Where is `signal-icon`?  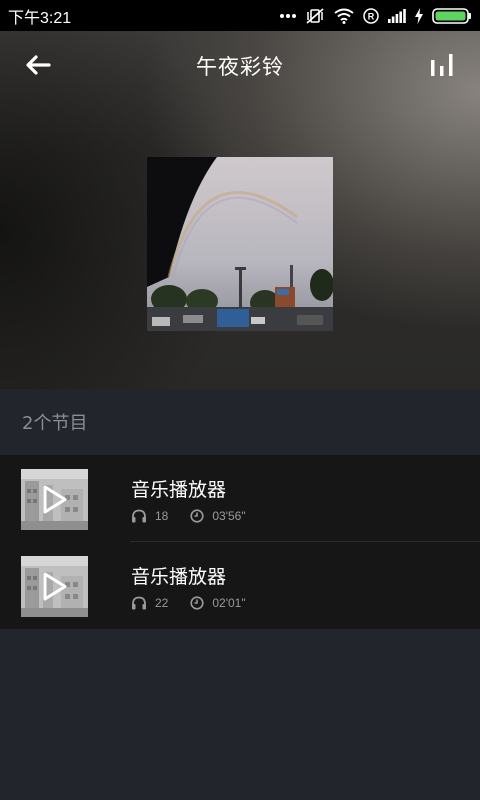 signal-icon is located at coordinates (397, 15).